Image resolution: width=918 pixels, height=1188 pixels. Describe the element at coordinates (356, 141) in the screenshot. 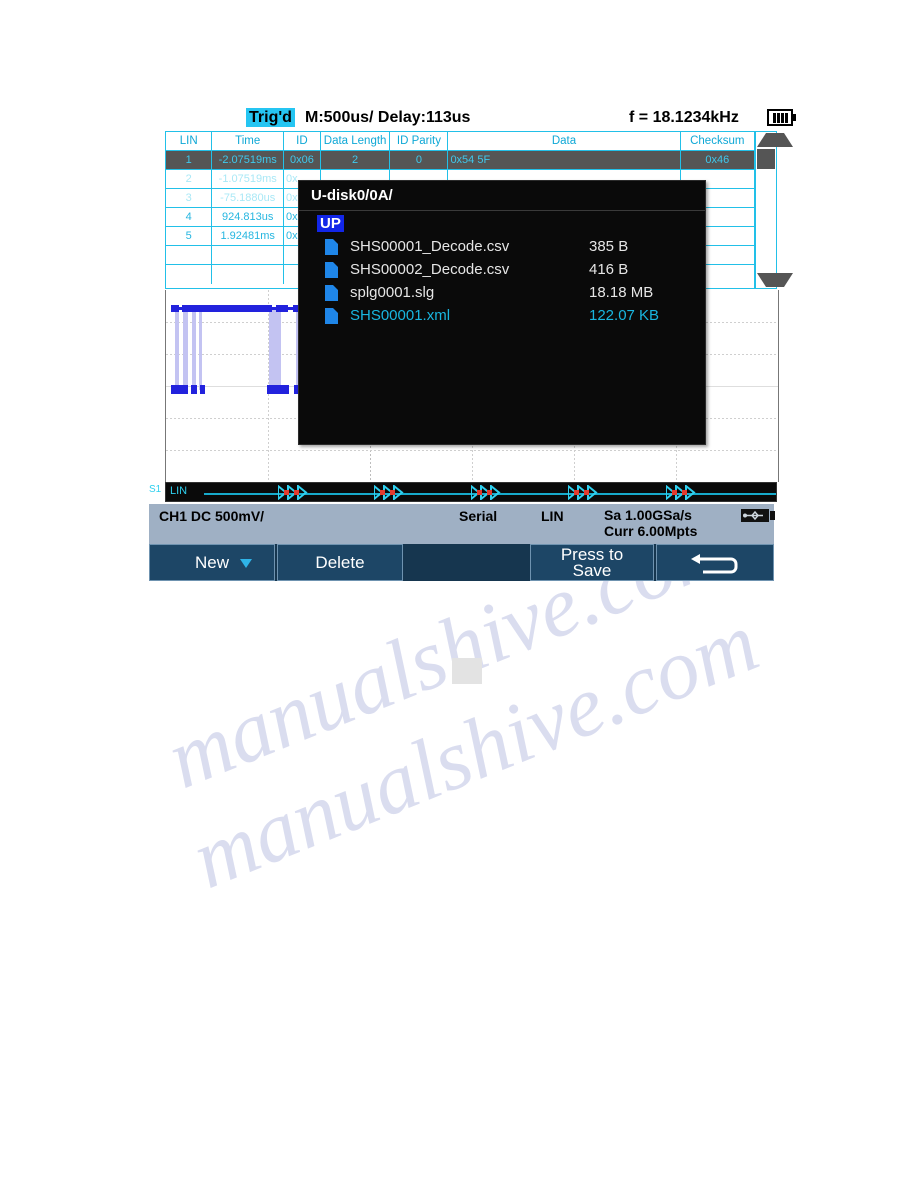

I see `column-header-data-length: Data Length` at that location.